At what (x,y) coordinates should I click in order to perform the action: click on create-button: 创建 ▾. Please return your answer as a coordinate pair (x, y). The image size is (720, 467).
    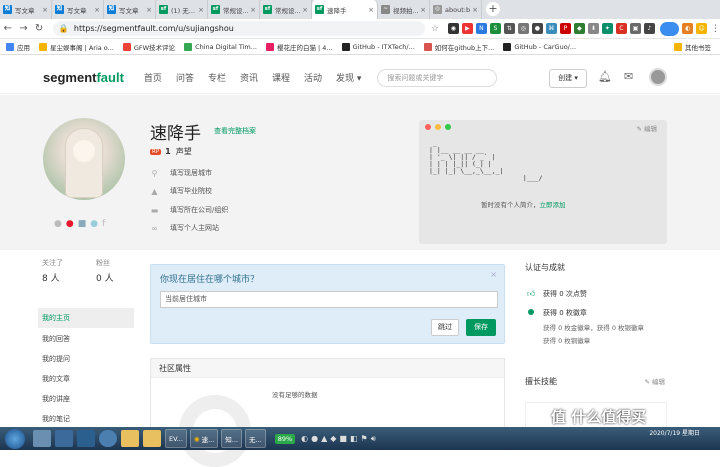
    Looking at the image, I should click on (568, 78).